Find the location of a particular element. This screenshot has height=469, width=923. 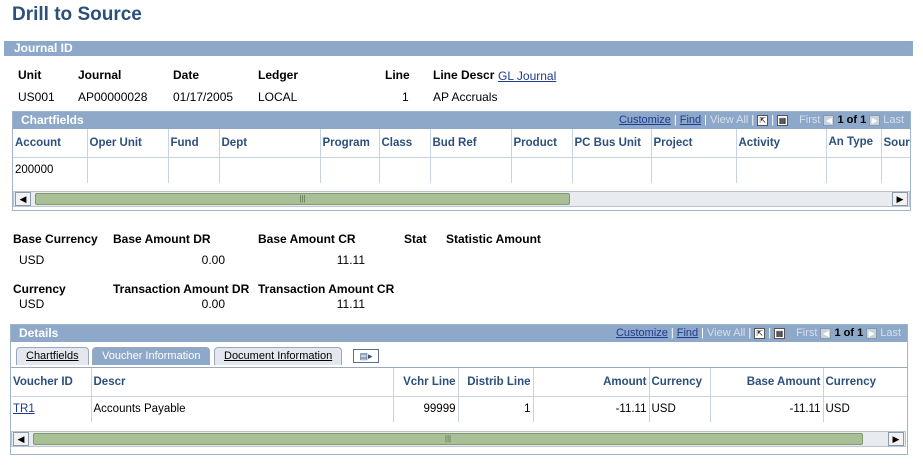

transaction-amount-cr-label: Transaction Amount CR is located at coordinates (326, 289).